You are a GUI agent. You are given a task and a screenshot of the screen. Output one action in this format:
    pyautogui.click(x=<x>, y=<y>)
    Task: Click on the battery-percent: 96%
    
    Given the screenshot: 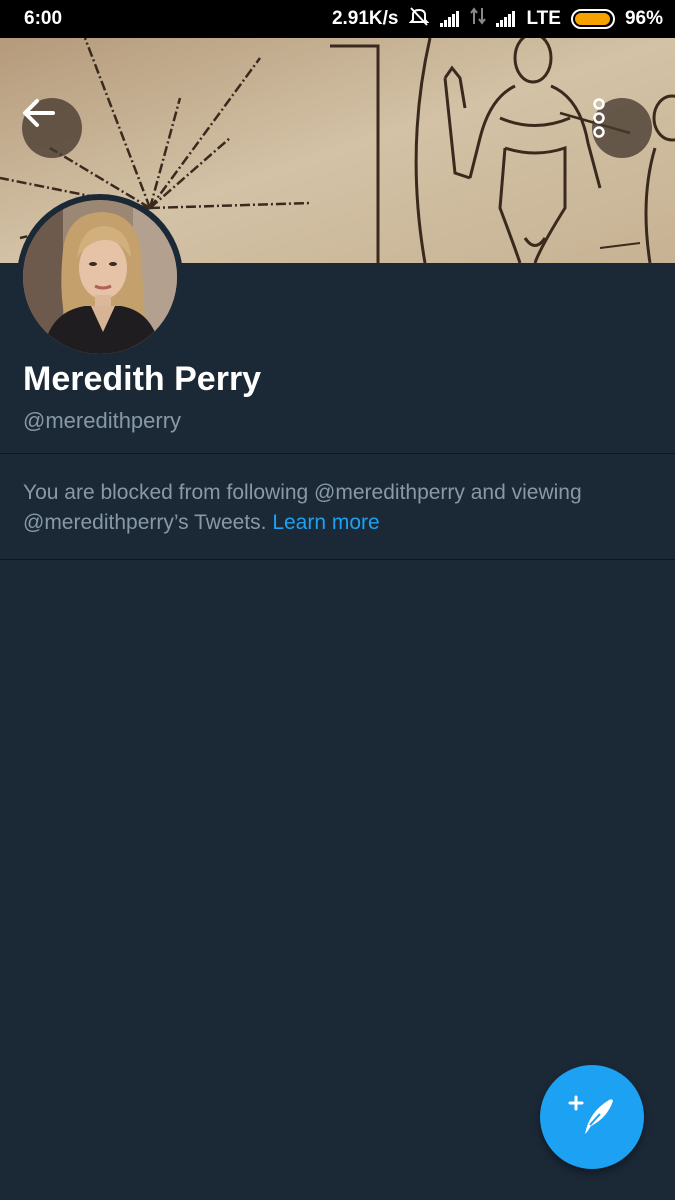 What is the action you would take?
    pyautogui.click(x=643, y=18)
    